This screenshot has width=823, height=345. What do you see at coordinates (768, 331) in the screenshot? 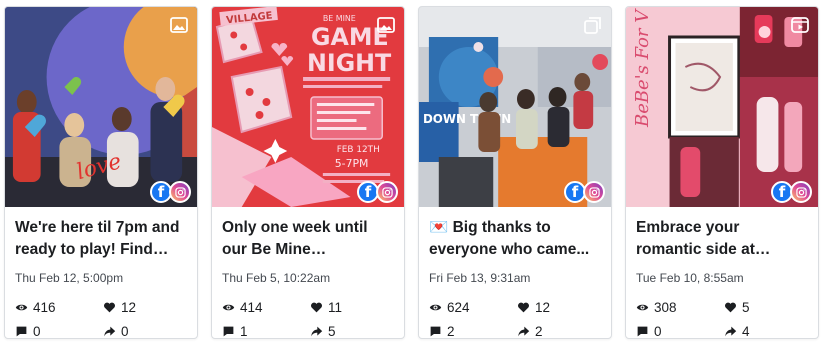
I see `shares-stat: 4` at bounding box center [768, 331].